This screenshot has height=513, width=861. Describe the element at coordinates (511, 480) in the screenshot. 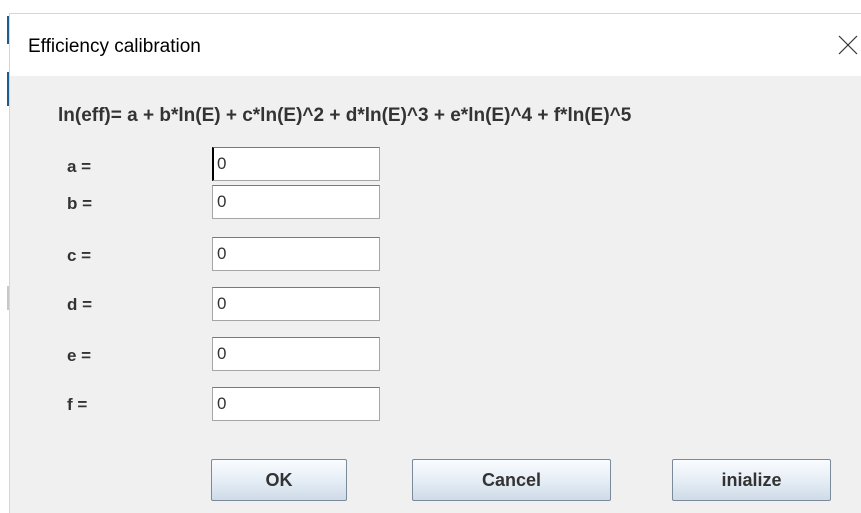

I see `cancel-button: Cancel` at that location.